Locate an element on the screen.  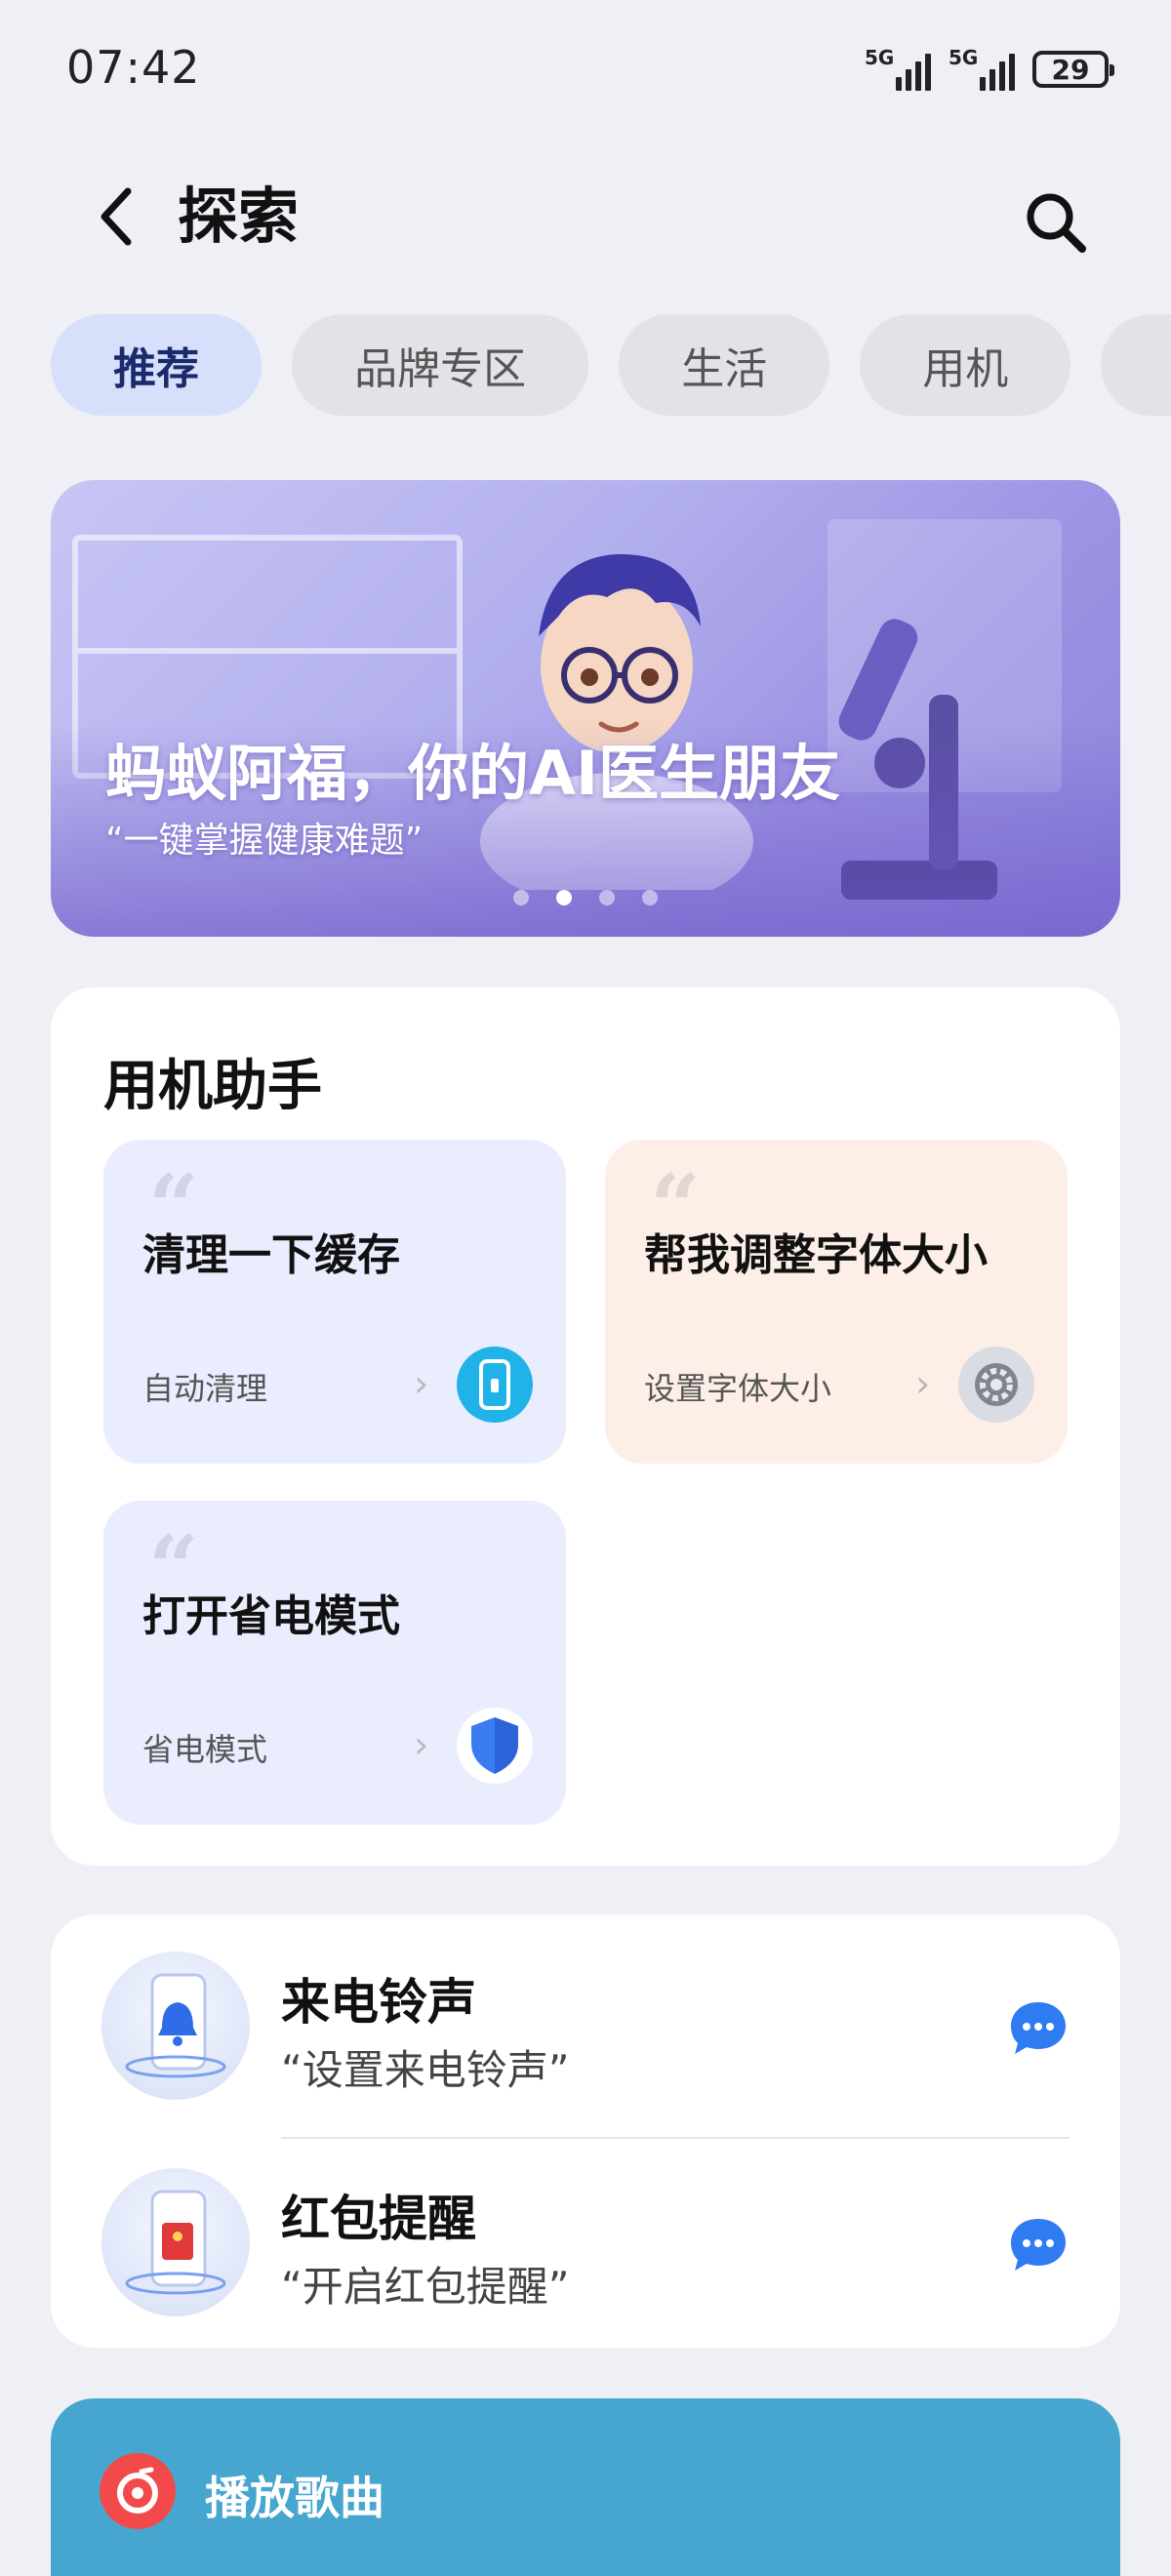
play-music-card: 播放歌曲 is located at coordinates (585, 2487).